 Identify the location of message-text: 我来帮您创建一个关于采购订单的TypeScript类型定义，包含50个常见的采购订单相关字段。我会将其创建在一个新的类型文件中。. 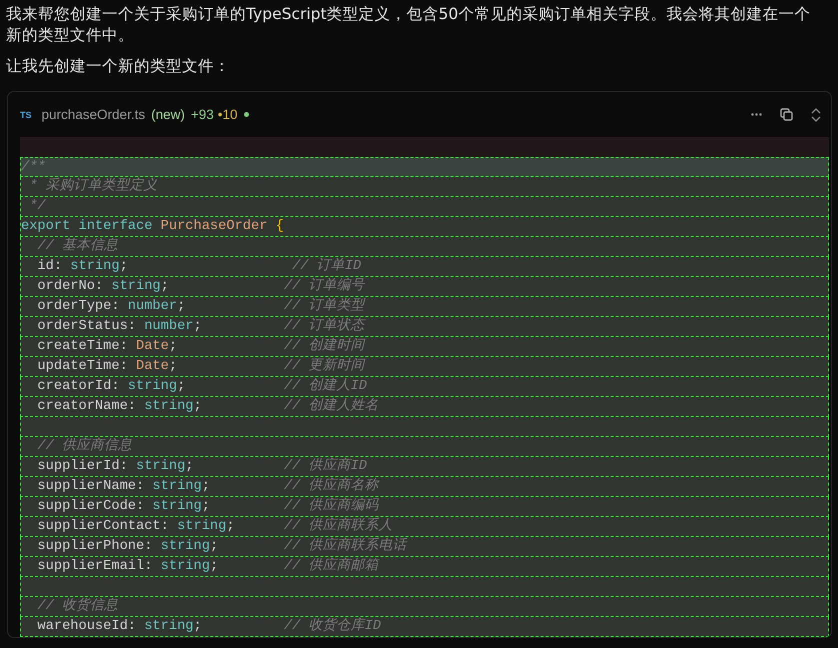
(409, 25).